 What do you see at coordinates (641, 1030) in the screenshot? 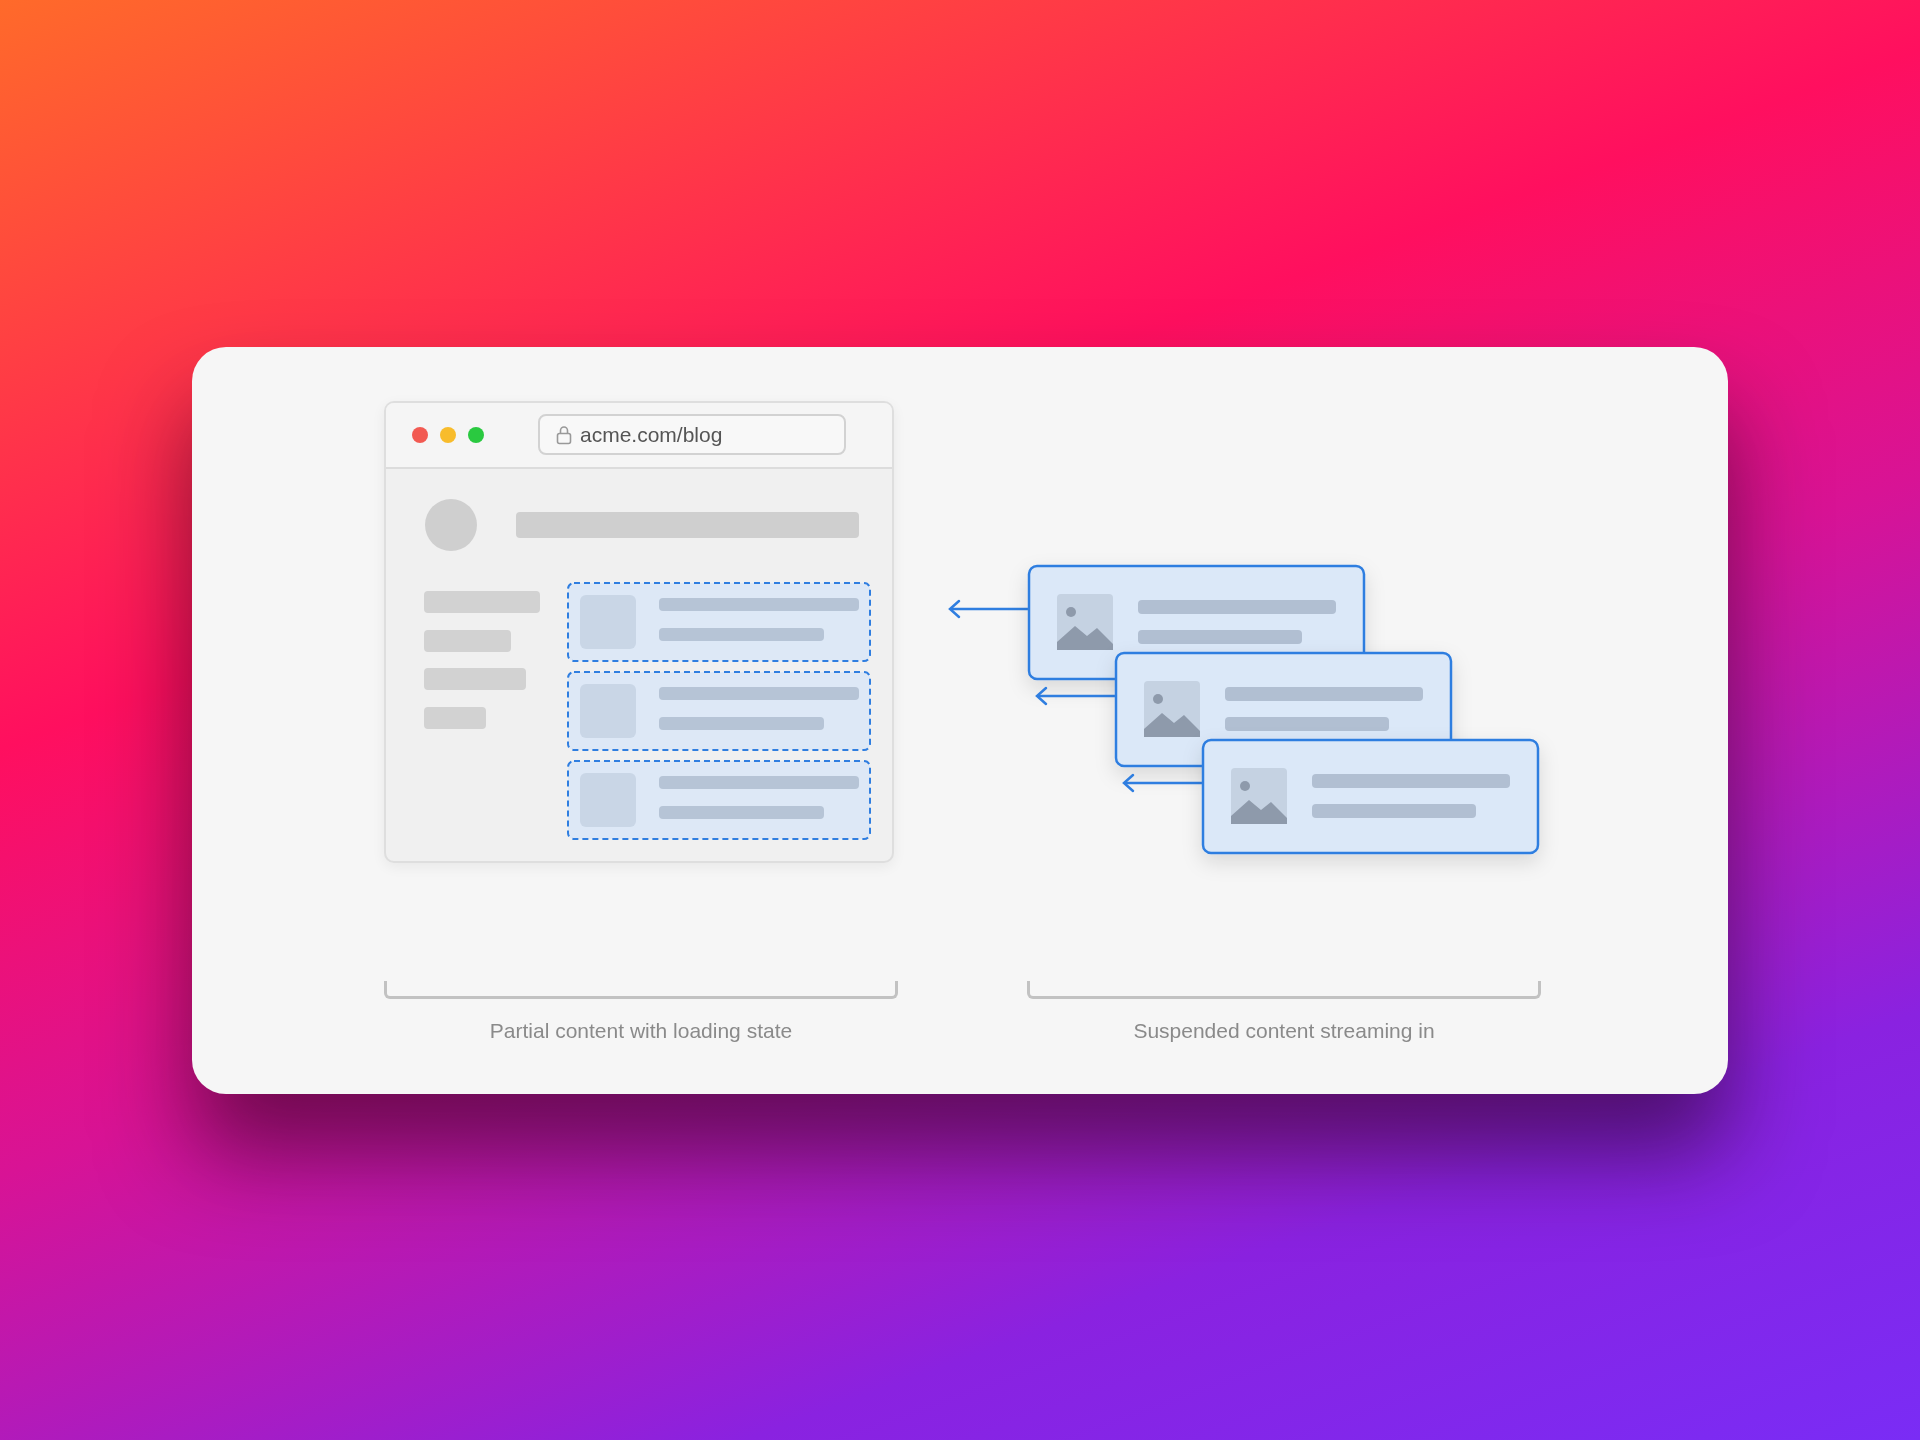
I see `caption: Partial content with loading state` at bounding box center [641, 1030].